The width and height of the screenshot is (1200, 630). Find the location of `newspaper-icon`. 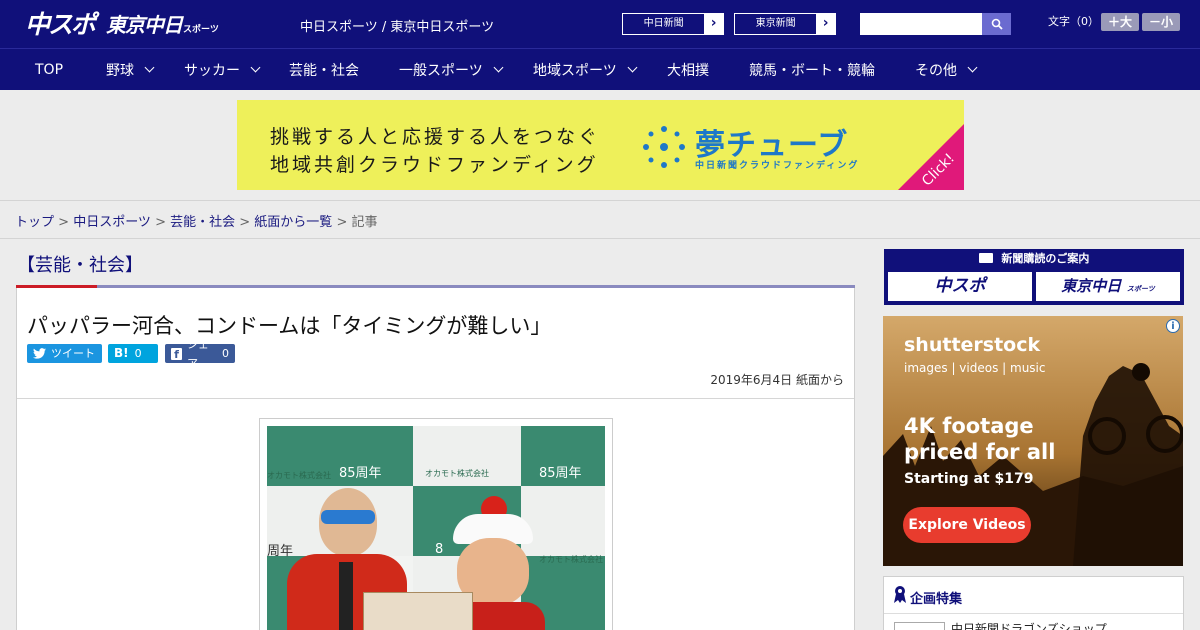

newspaper-icon is located at coordinates (985, 258).